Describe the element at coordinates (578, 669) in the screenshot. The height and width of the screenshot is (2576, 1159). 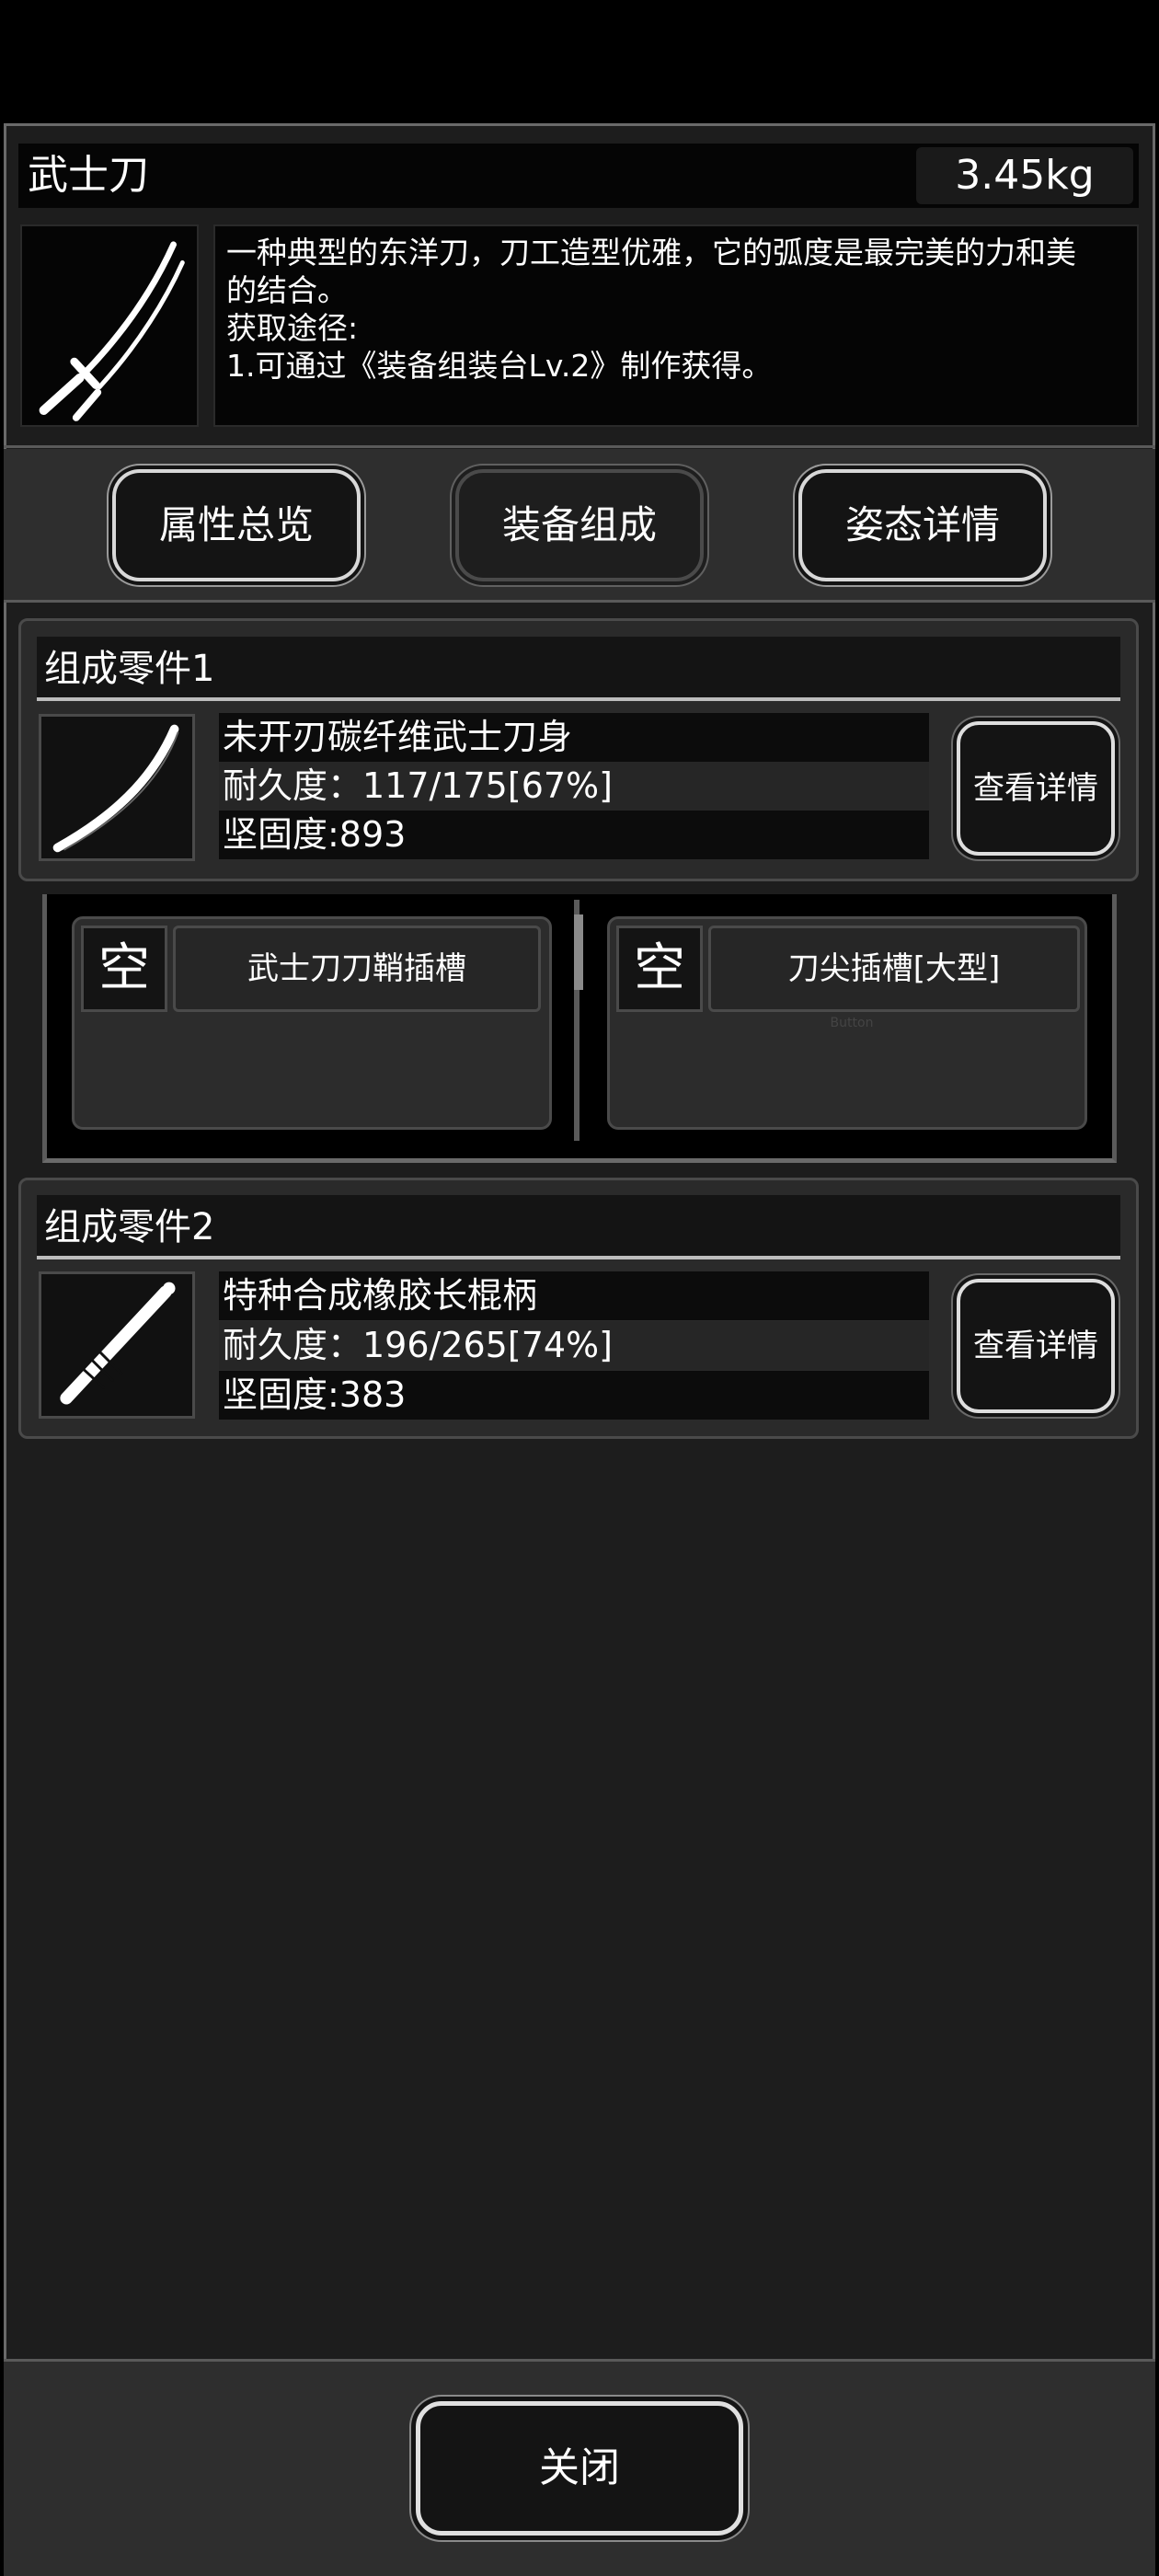
I see `component-title: 组成零件1` at that location.